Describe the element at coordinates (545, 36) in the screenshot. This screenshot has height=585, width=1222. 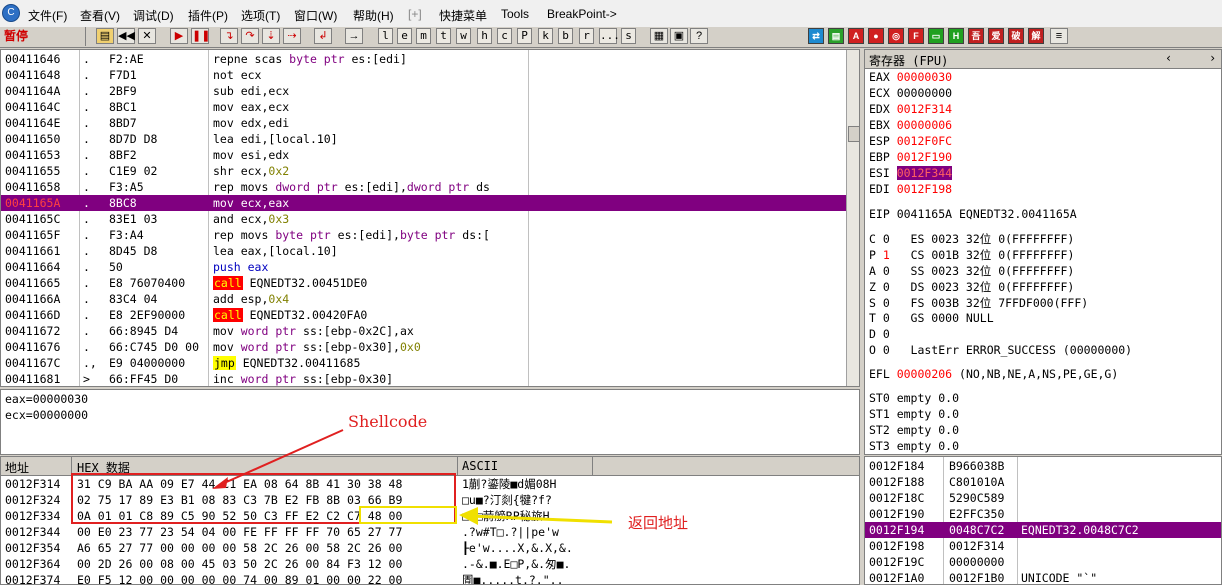
I see `toolbar-callstack: k` at that location.